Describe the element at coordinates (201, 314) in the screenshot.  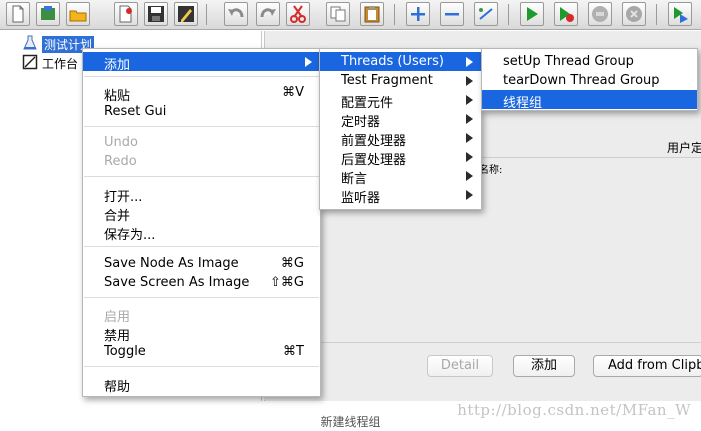
I see `menu-item-enable: 启用` at that location.